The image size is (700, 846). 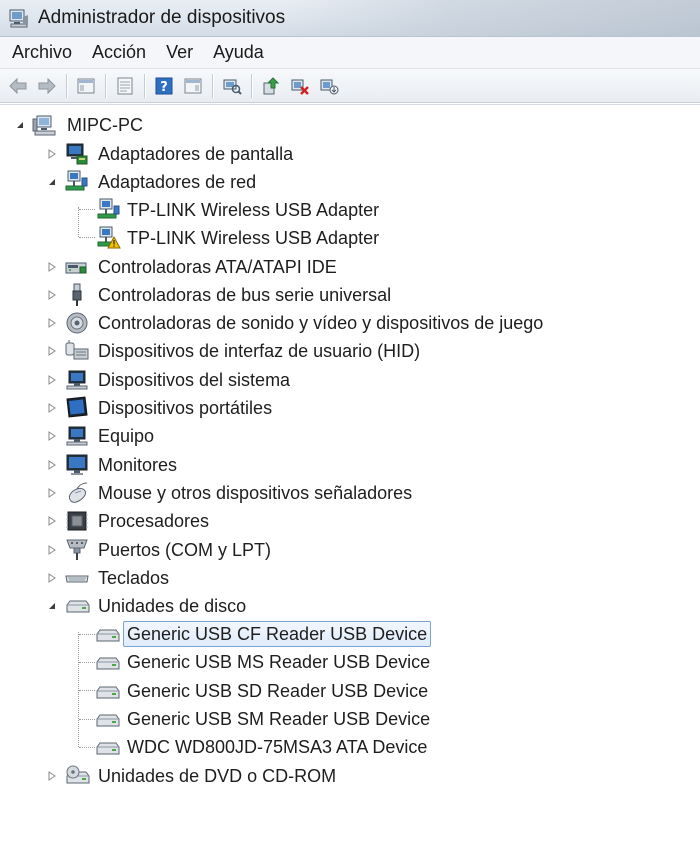 I want to click on tree-node: Generic USB MS Reader USB Device, so click(x=350, y=662).